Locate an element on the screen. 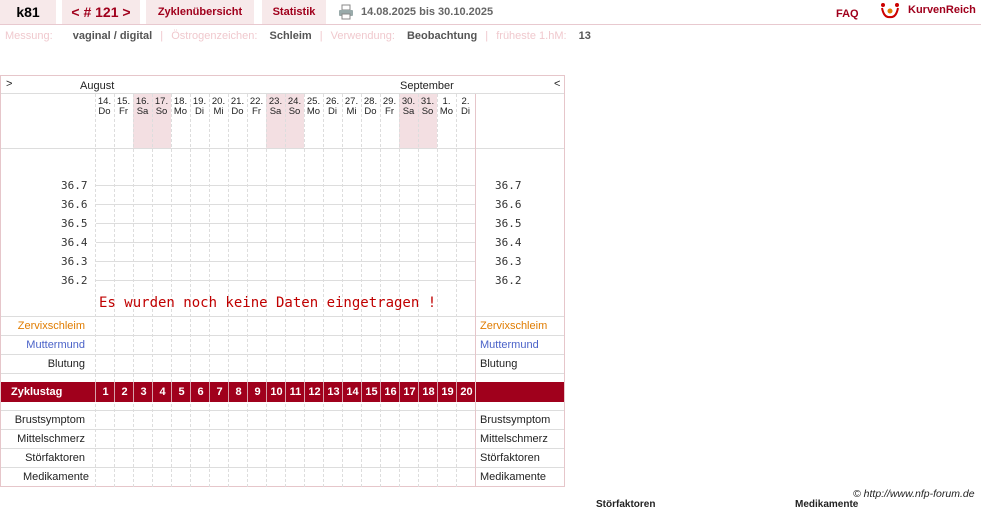  day-column-header: 24. So is located at coordinates (294, 107).